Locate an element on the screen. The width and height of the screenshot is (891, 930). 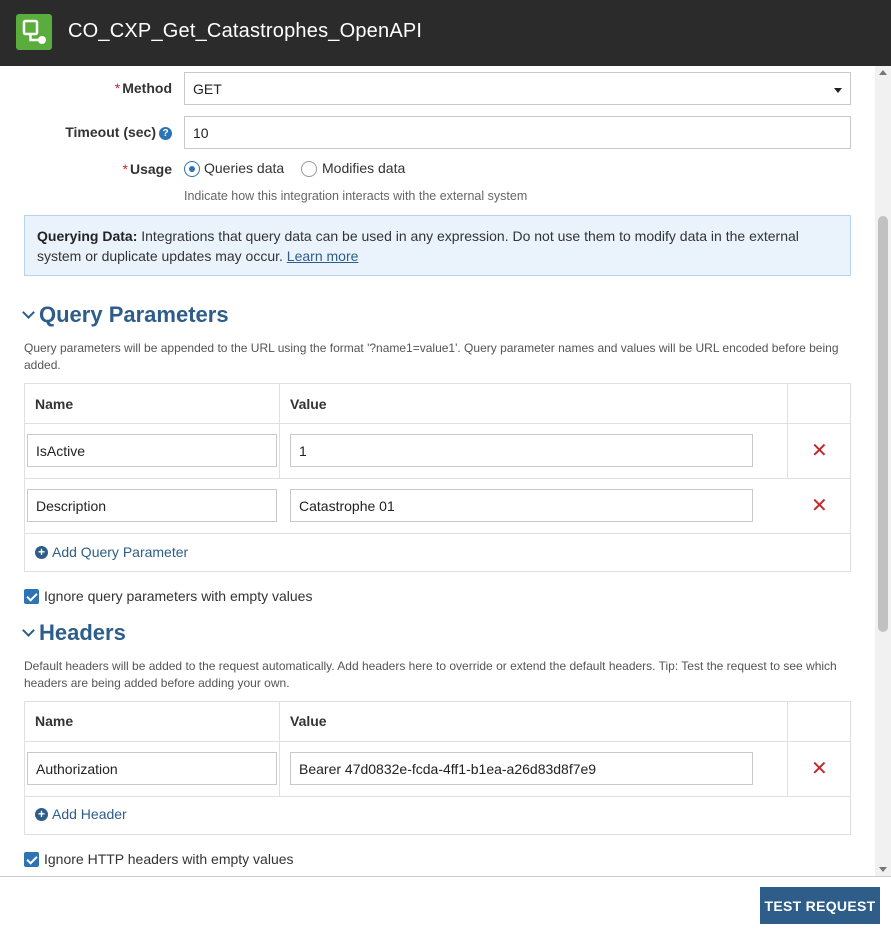
headers-heading: Headers is located at coordinates (82, 632).